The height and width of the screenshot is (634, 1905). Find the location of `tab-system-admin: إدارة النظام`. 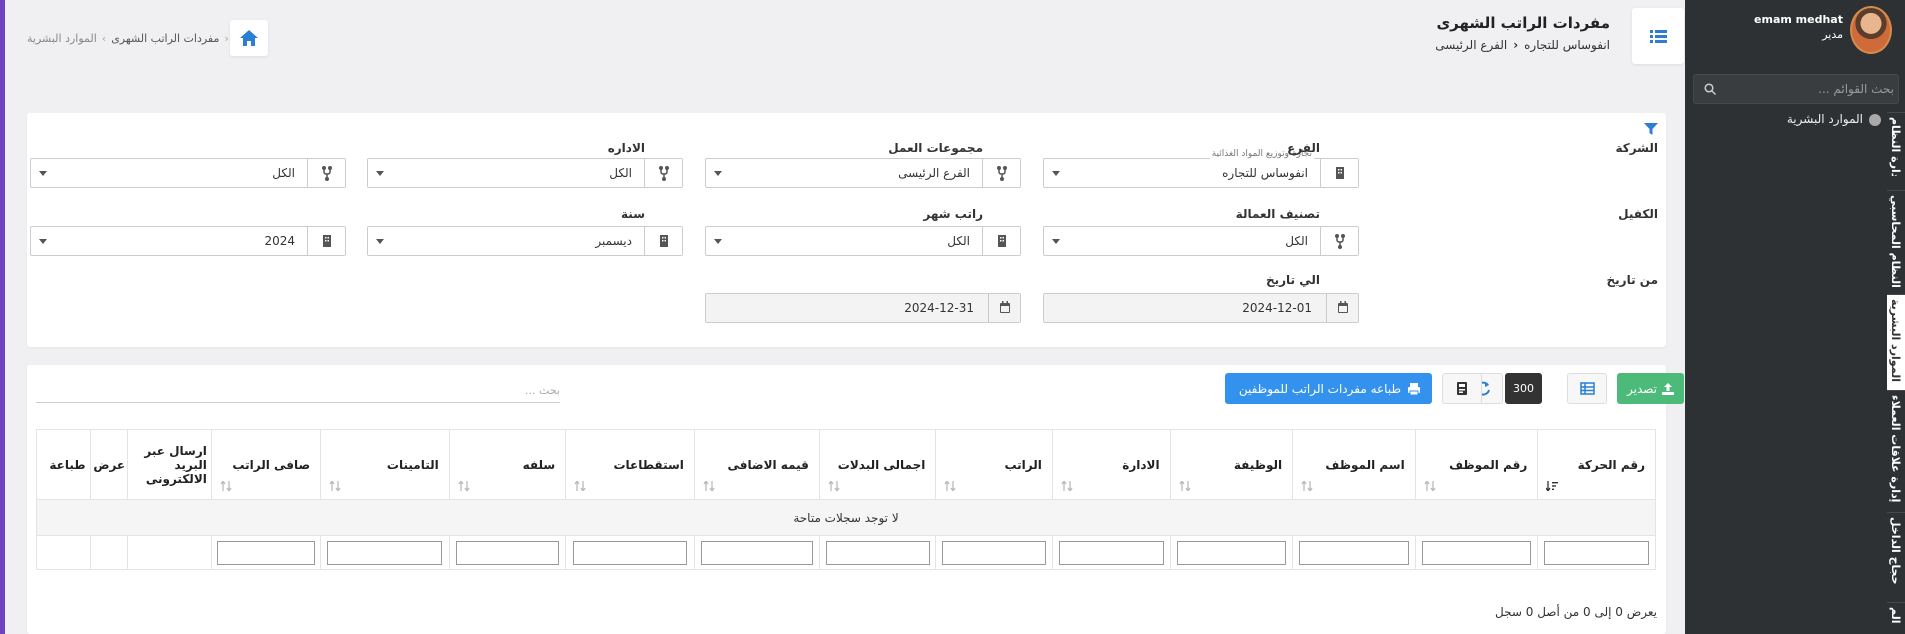

tab-system-admin: إدارة النظام is located at coordinates (1896, 144).